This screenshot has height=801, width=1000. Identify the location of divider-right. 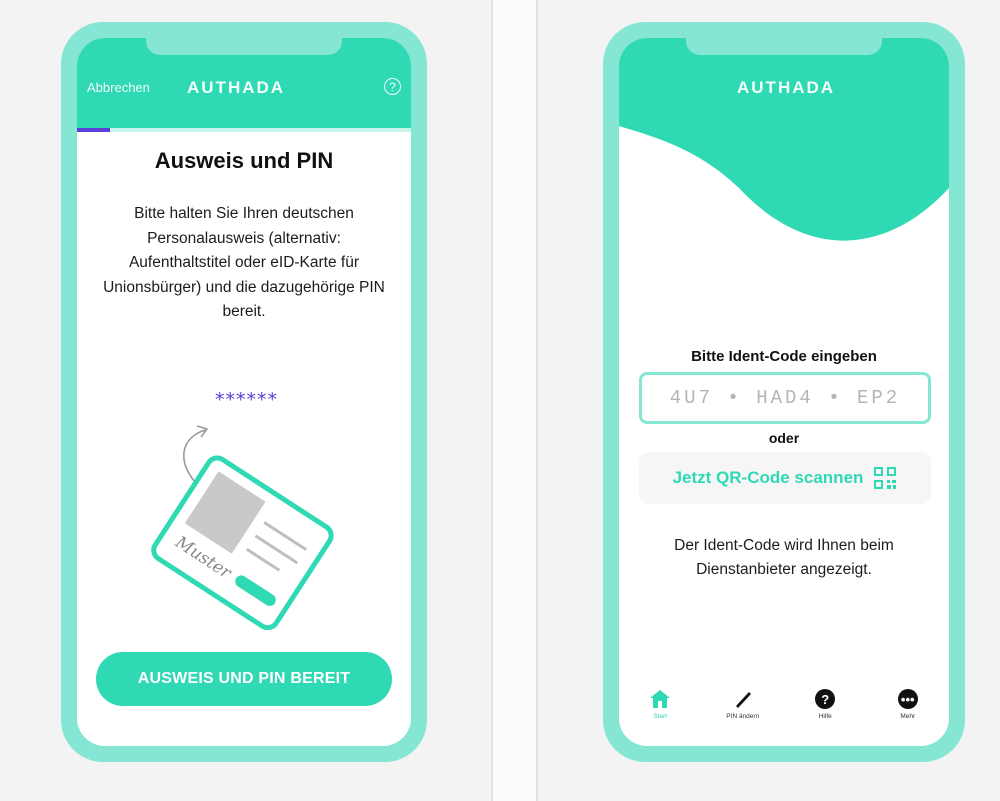
(537, 400).